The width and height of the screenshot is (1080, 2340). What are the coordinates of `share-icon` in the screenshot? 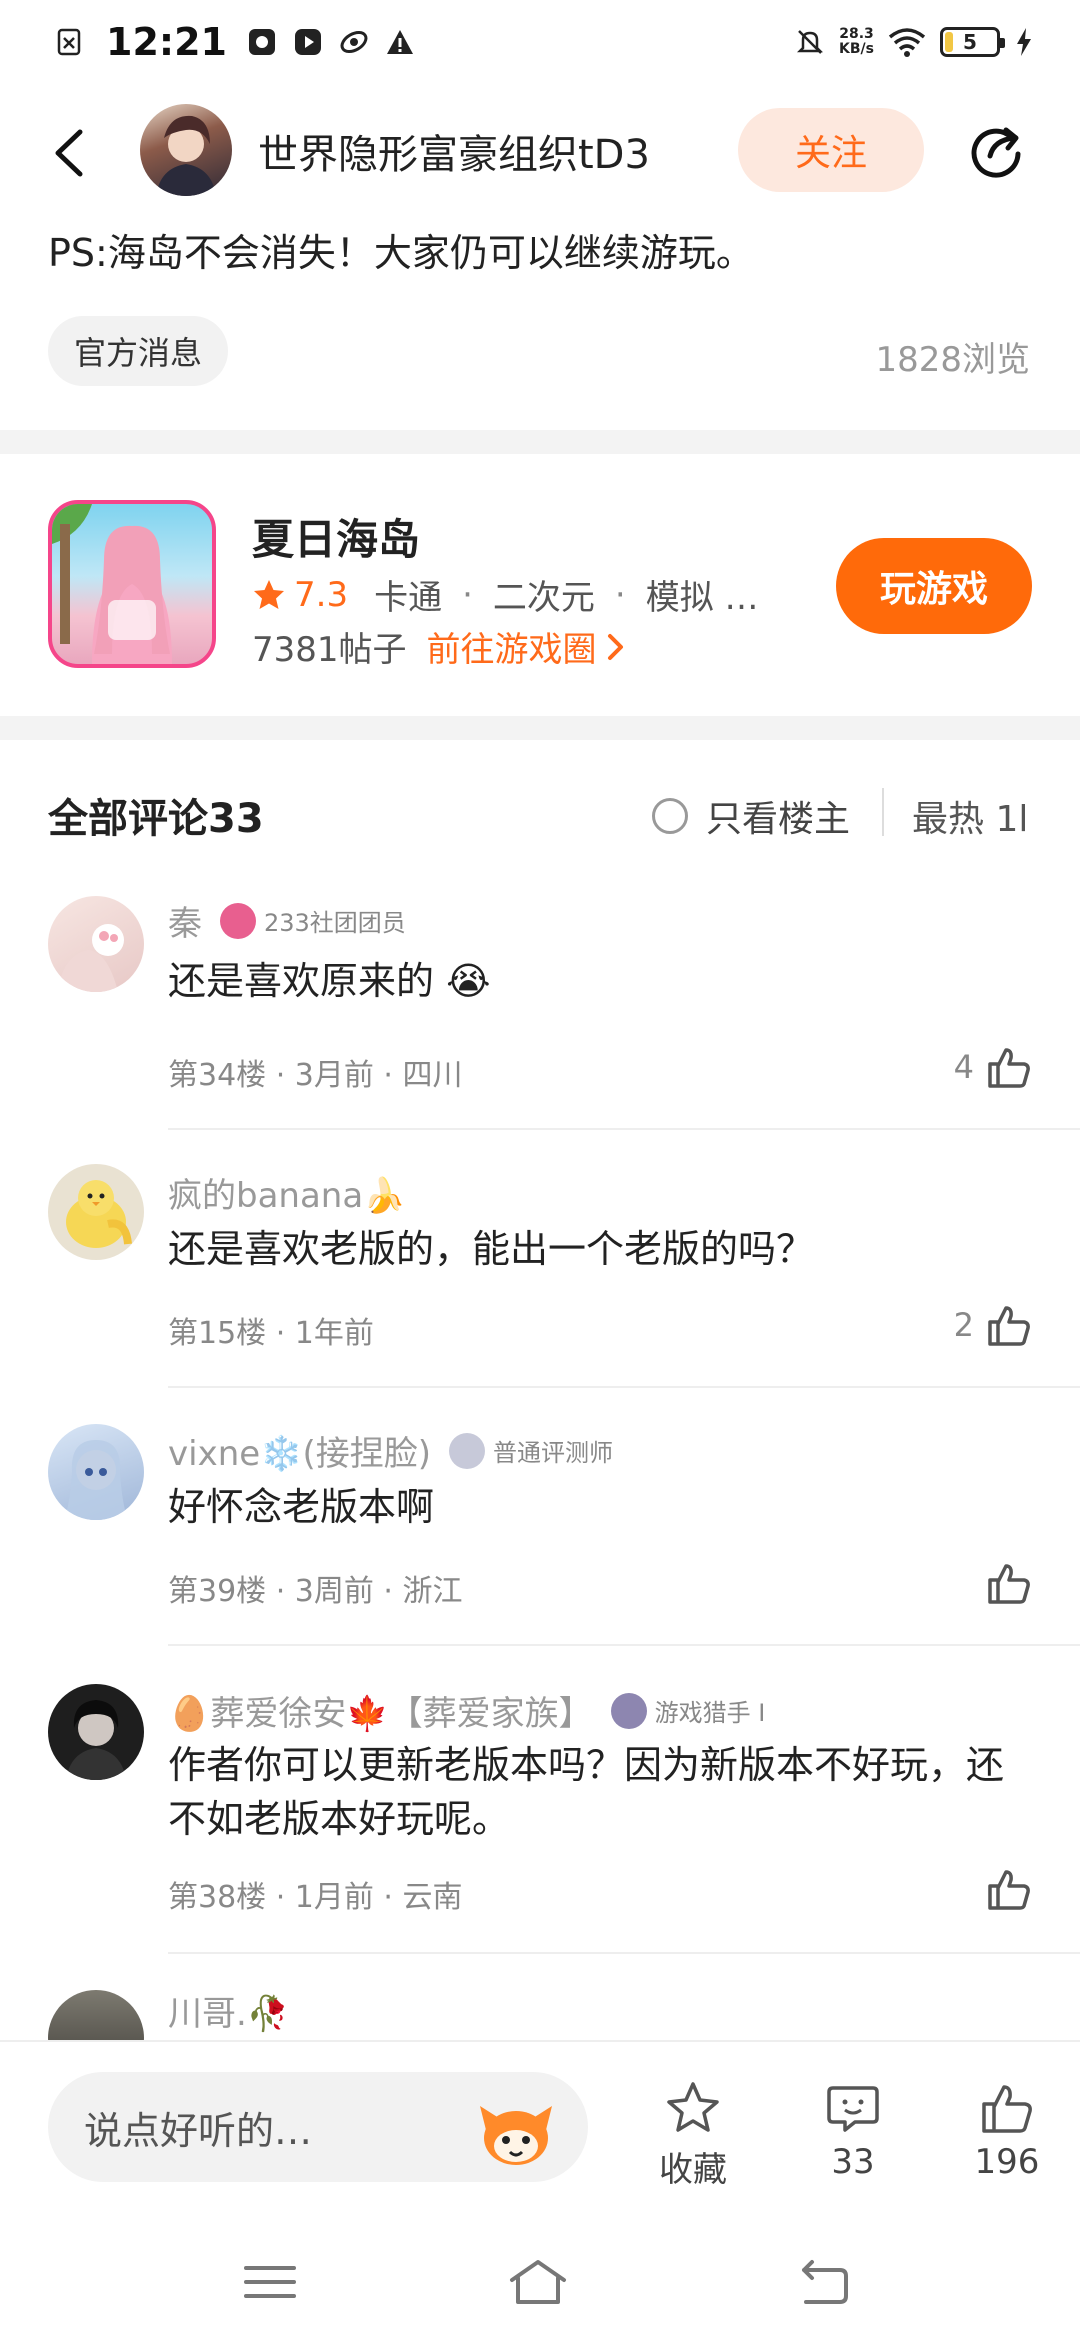 It's located at (996, 150).